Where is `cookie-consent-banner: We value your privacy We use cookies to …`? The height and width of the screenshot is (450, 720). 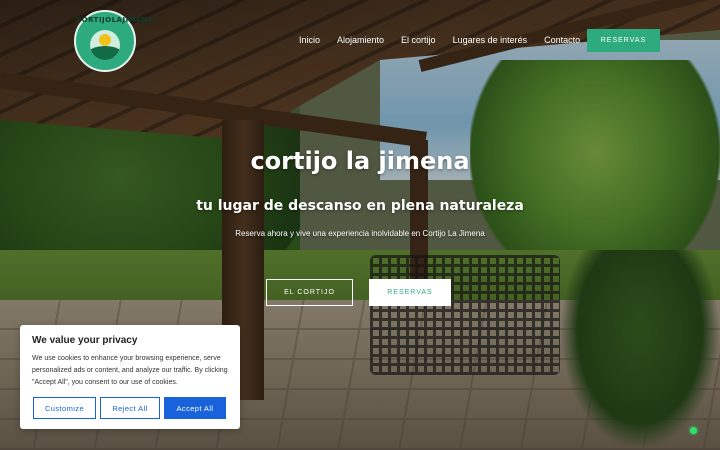
cookie-consent-banner: We value your privacy We use cookies to … is located at coordinates (130, 377).